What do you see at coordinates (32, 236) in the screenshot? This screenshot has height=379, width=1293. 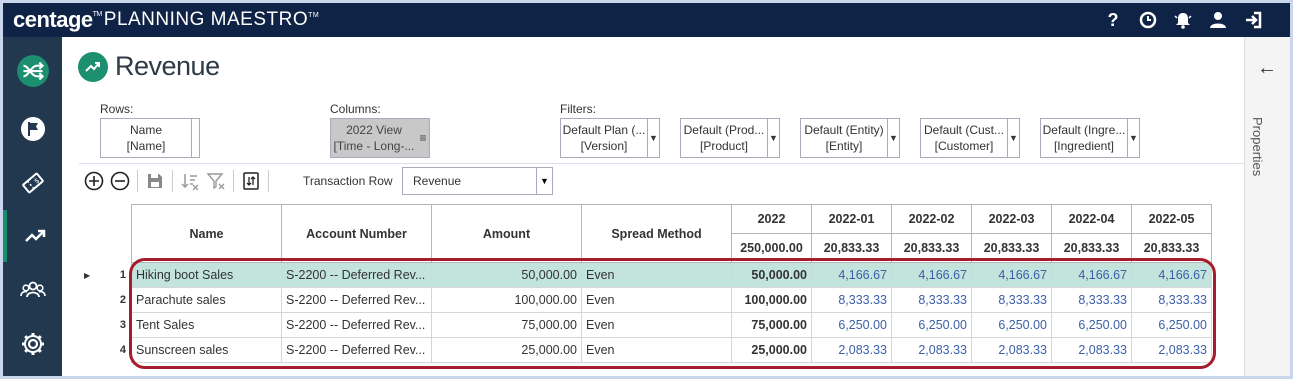 I see `trend-icon` at bounding box center [32, 236].